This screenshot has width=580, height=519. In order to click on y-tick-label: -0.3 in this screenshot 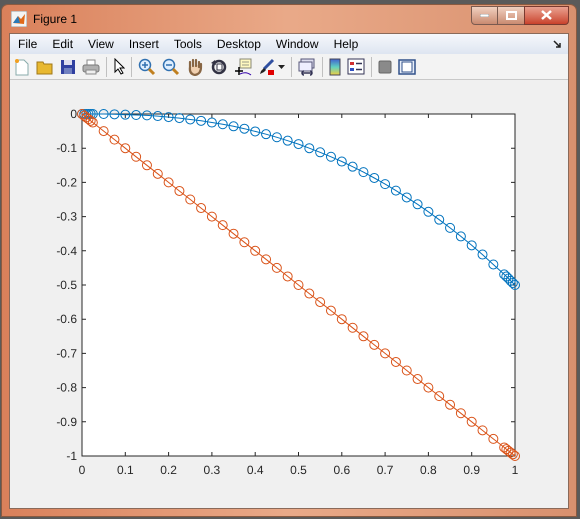, I will do `click(66, 217)`.